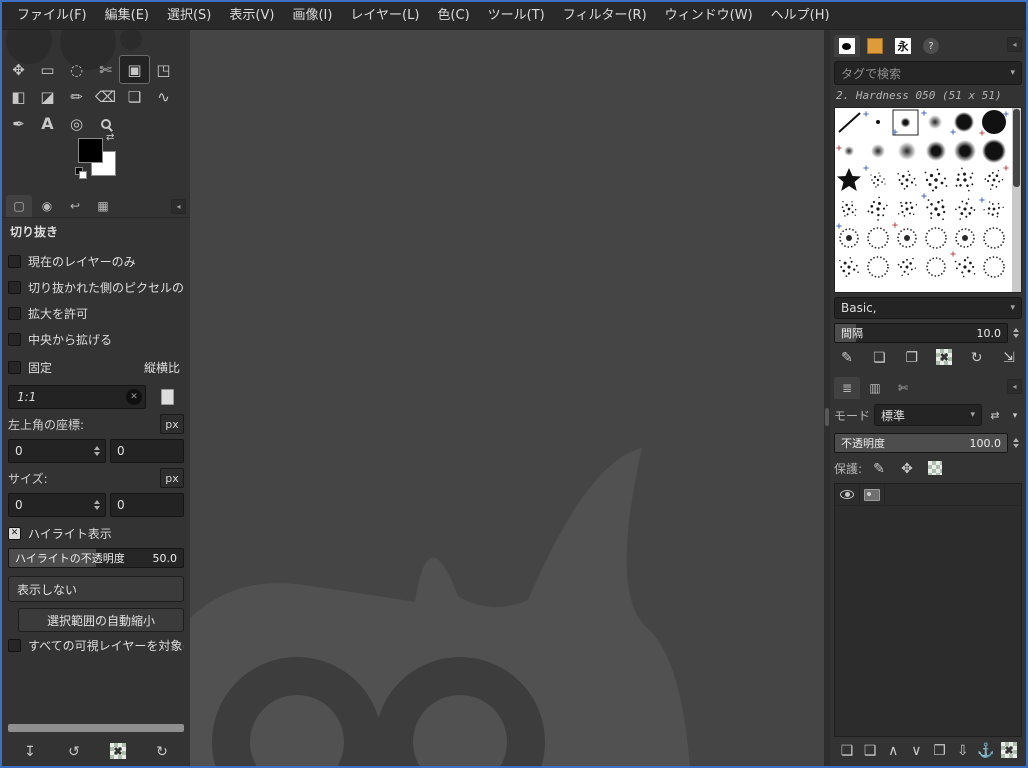  I want to click on tab-images: ▦, so click(103, 206).